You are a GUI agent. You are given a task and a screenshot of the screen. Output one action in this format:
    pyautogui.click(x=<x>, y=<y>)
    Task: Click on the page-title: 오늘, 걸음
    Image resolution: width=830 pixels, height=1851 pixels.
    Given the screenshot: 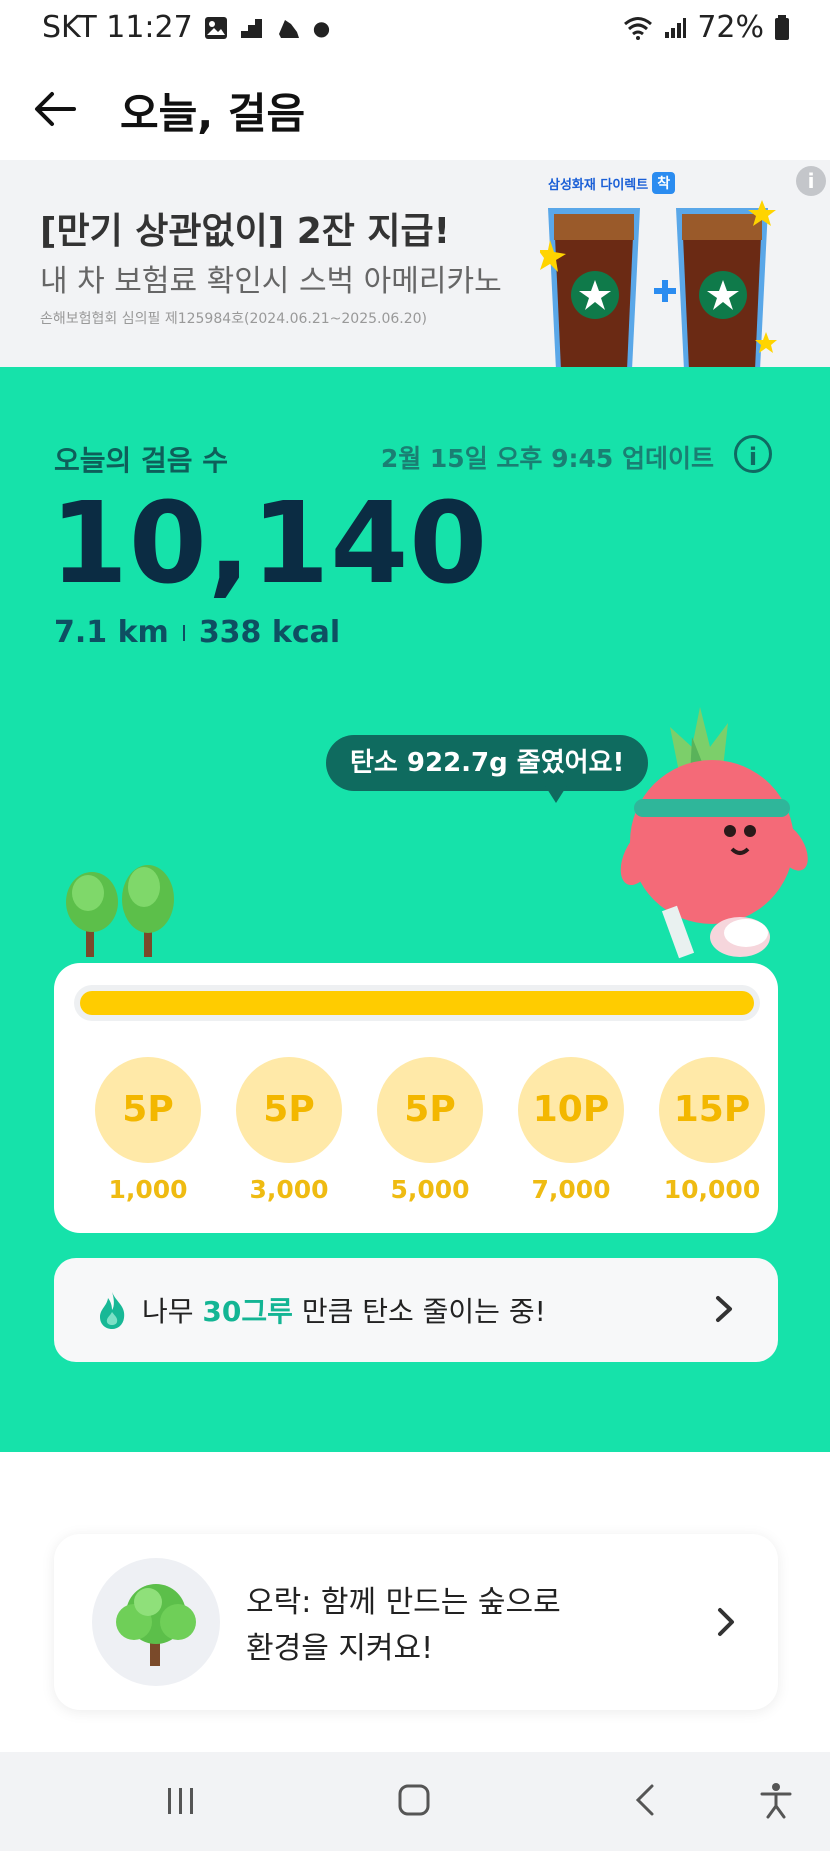 What is the action you would take?
    pyautogui.click(x=213, y=113)
    